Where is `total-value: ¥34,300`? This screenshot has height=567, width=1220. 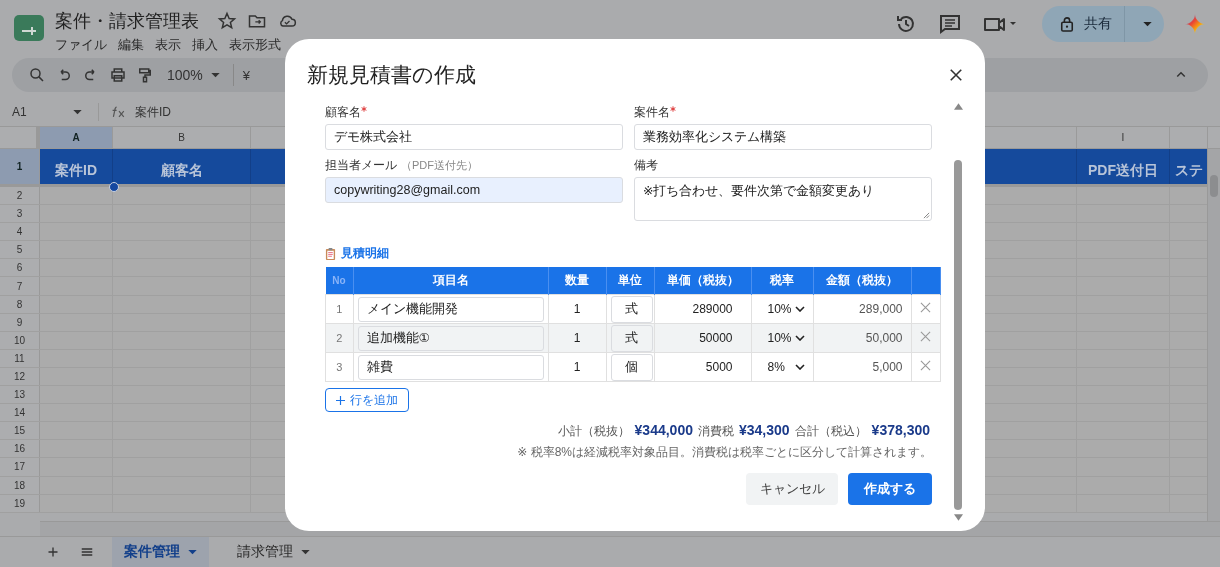 total-value: ¥34,300 is located at coordinates (764, 430).